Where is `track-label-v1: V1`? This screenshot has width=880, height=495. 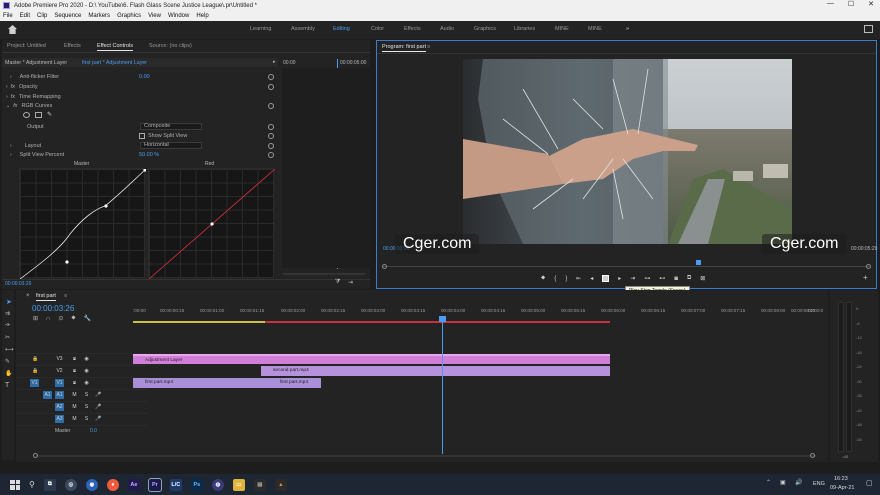 track-label-v1: V1 is located at coordinates (59, 383).